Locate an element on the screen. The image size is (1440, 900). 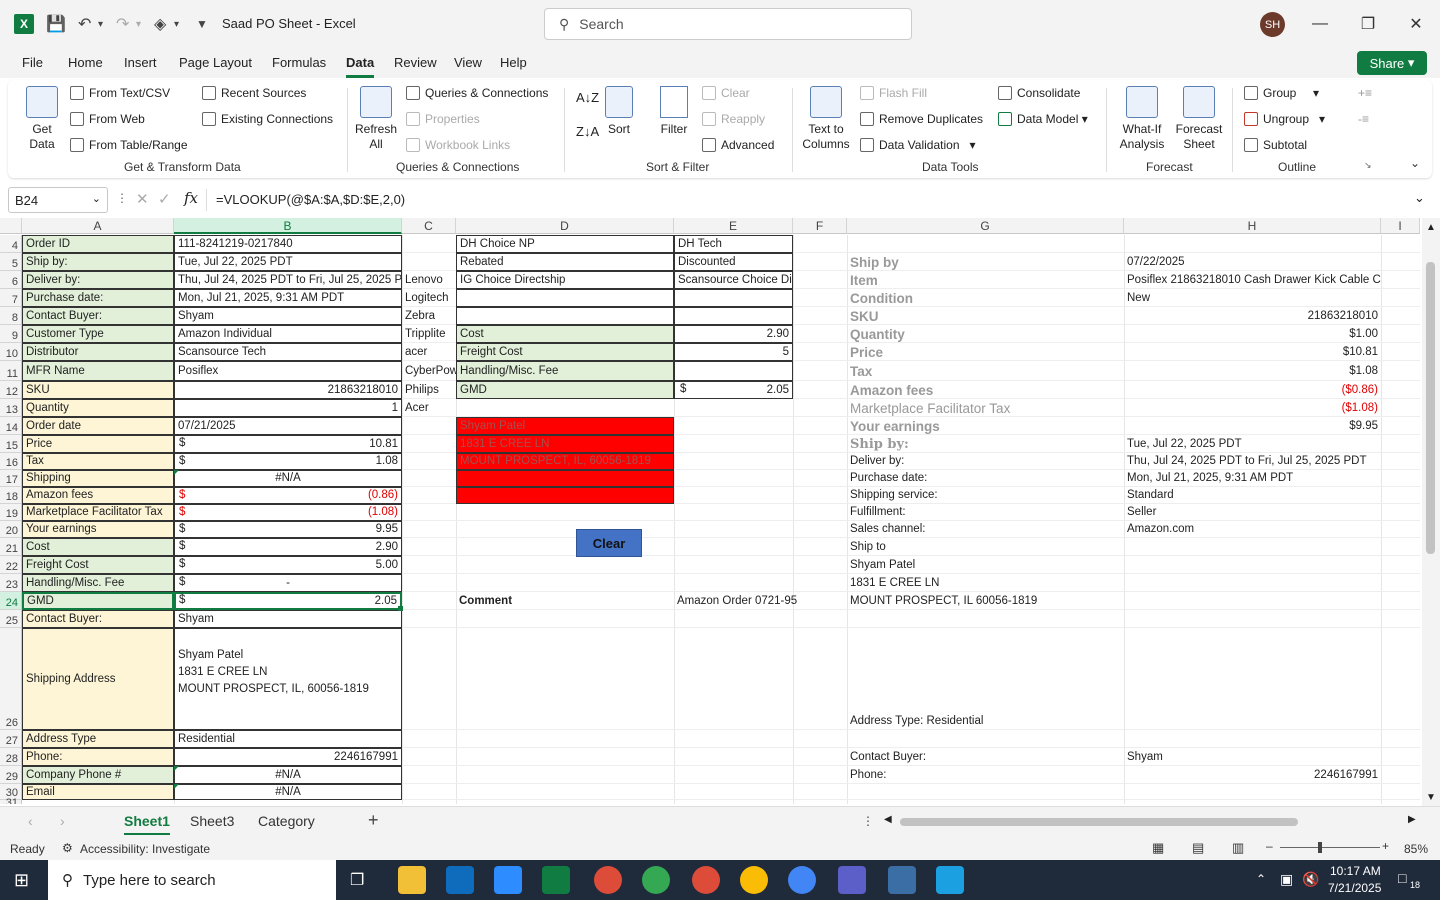
cell-c-brand: Acer is located at coordinates (429, 408).